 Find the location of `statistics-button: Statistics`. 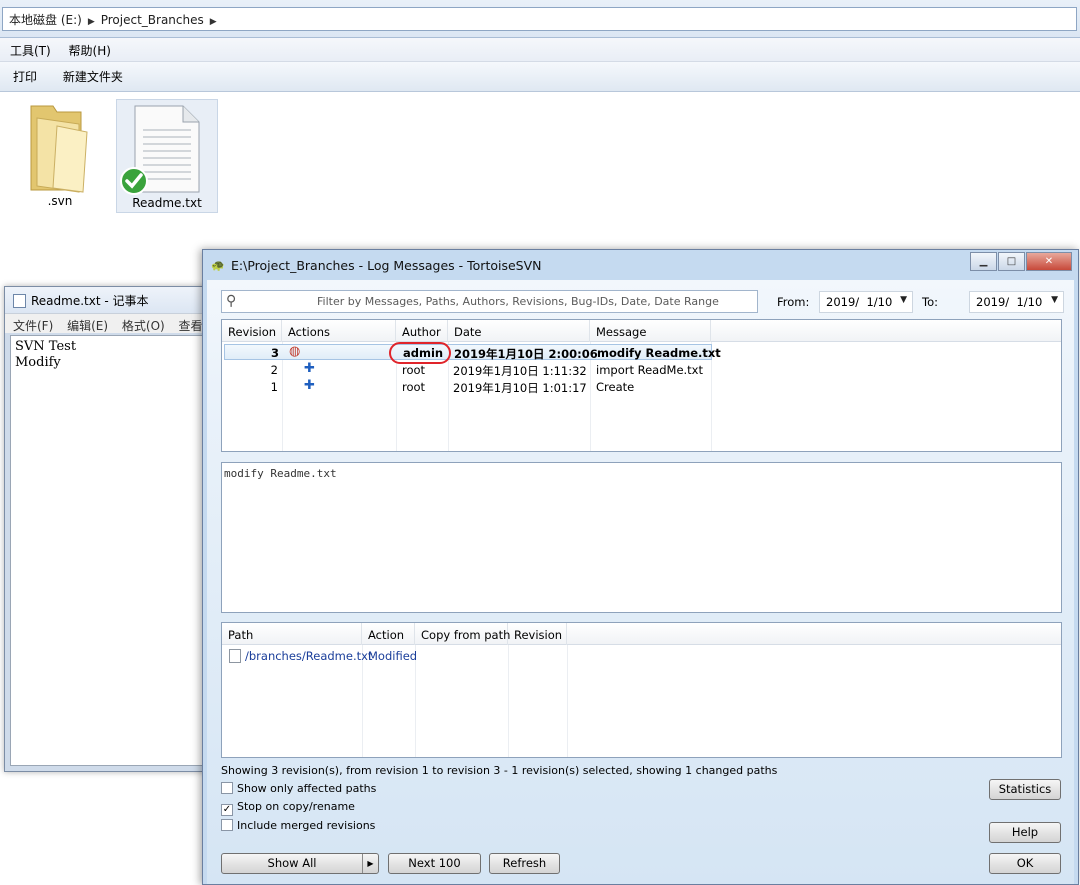

statistics-button: Statistics is located at coordinates (1025, 789).